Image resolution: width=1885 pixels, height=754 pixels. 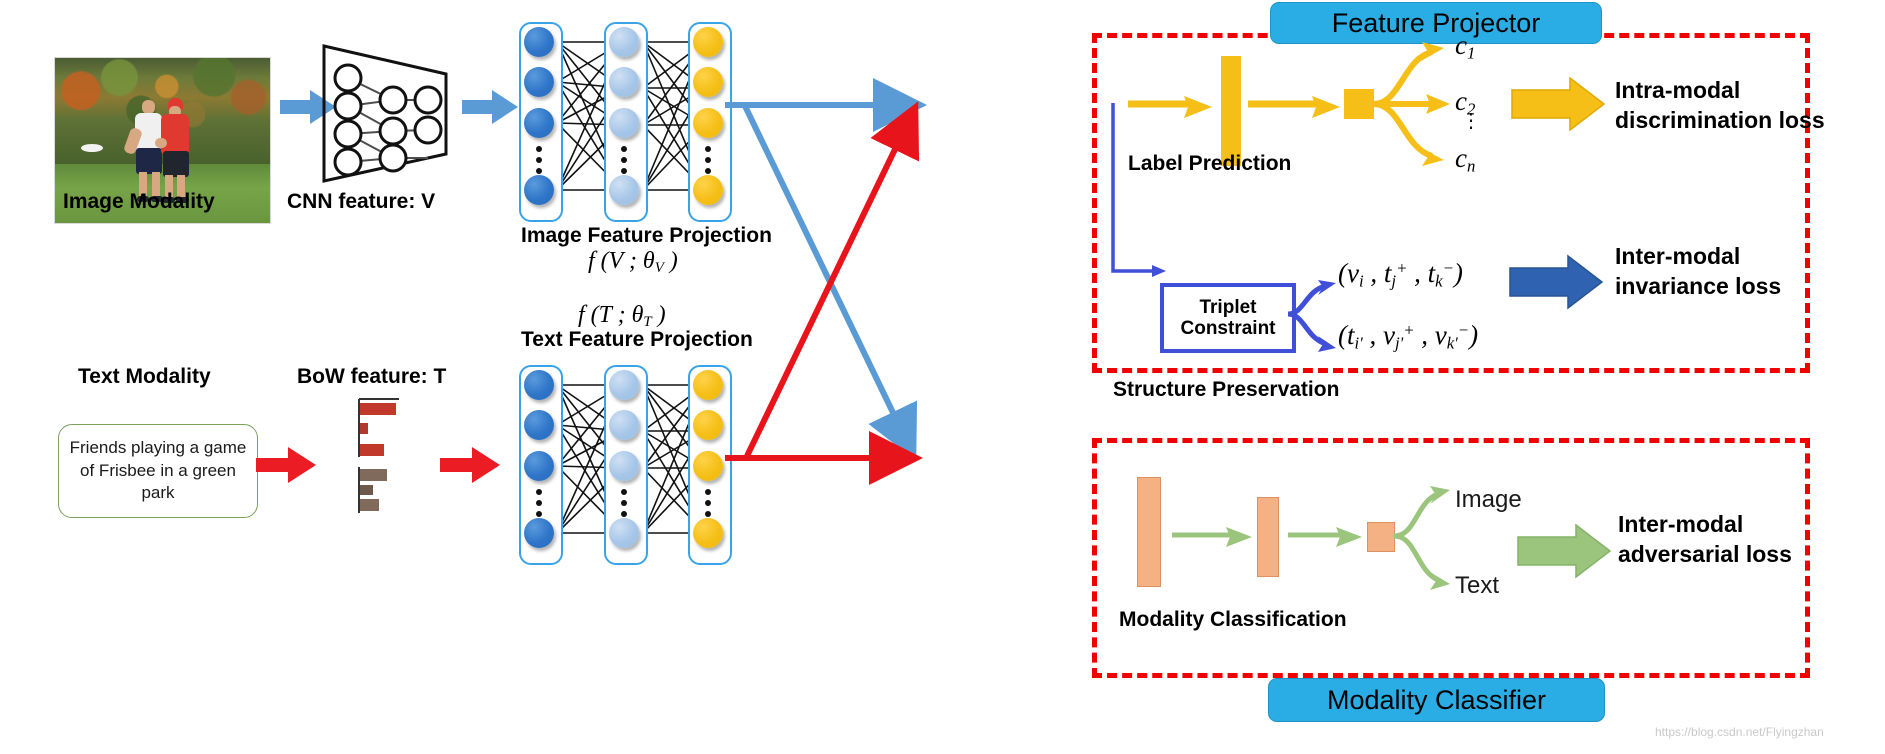 I want to click on intra-modal-loss-line1: Intra-modal, so click(x=1678, y=90).